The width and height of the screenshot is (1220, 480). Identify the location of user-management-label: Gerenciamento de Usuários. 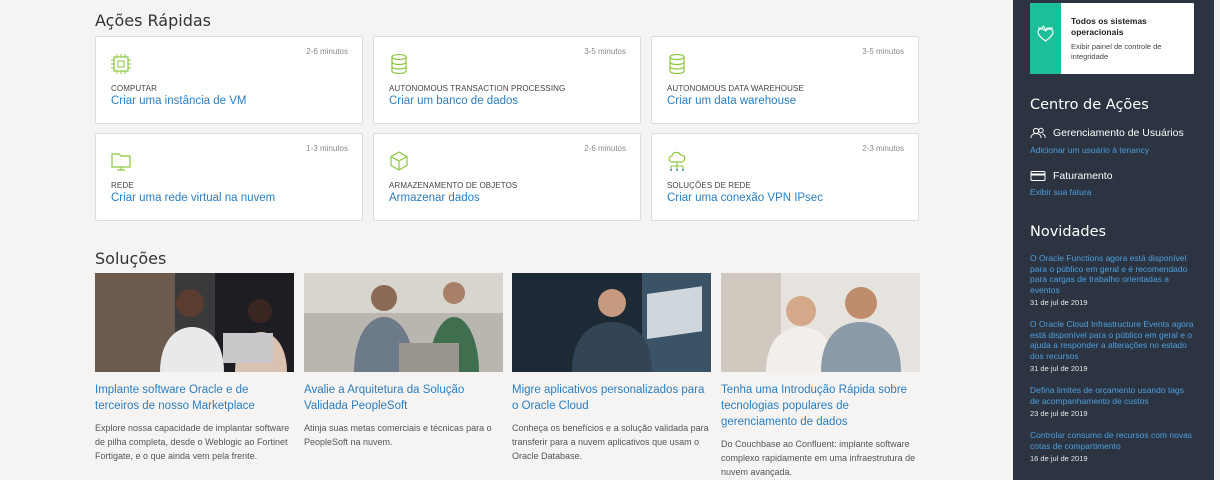
(1118, 133).